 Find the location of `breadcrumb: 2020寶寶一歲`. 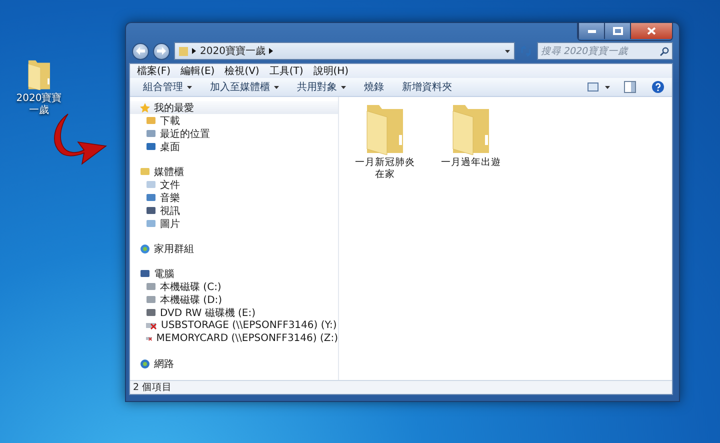

breadcrumb: 2020寶寶一歲 is located at coordinates (233, 51).